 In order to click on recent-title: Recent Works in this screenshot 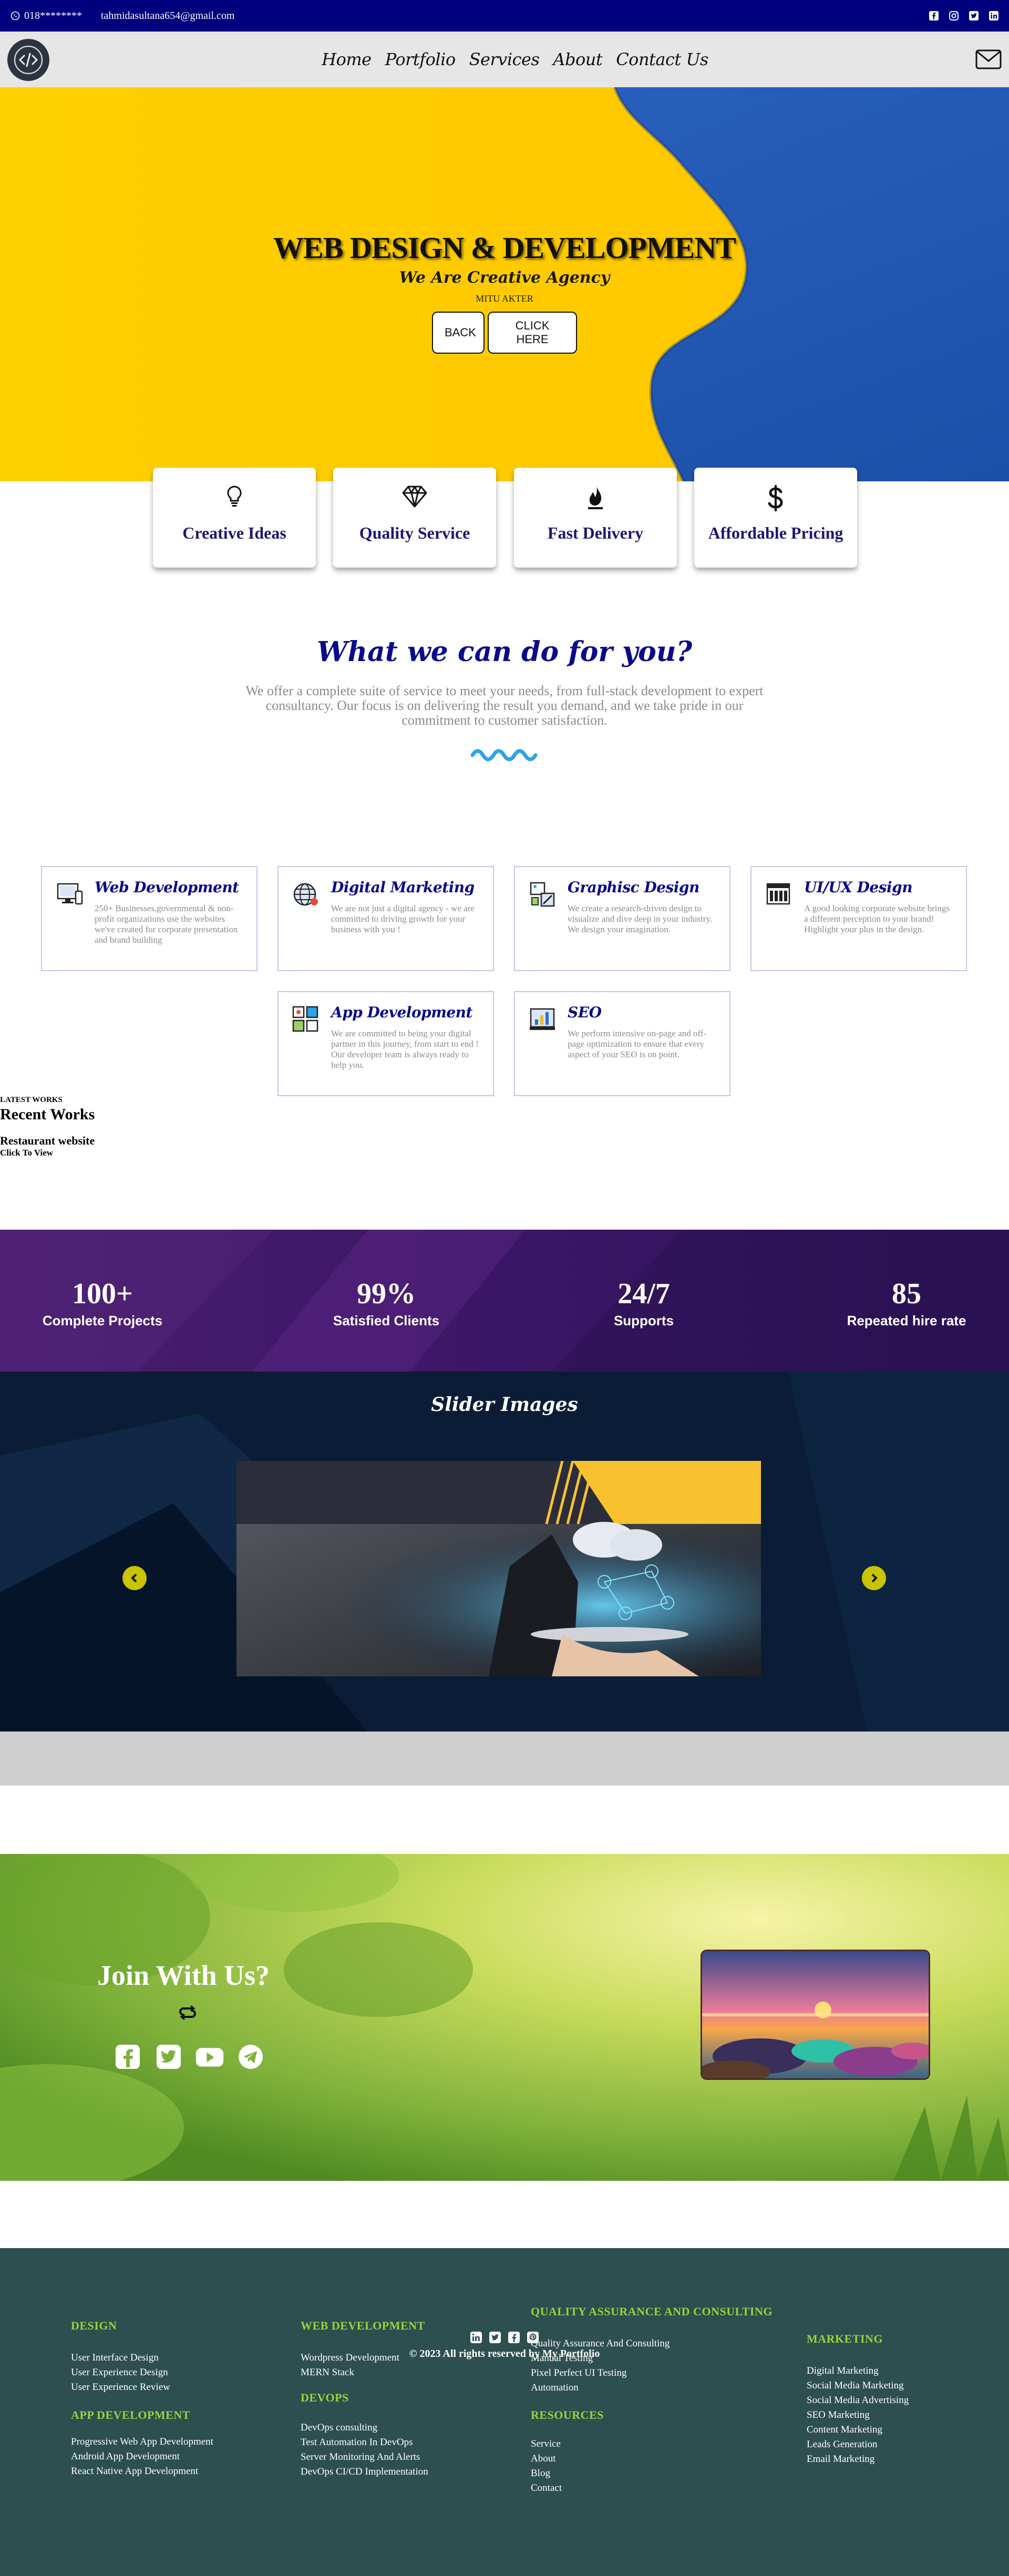, I will do `click(47, 1115)`.